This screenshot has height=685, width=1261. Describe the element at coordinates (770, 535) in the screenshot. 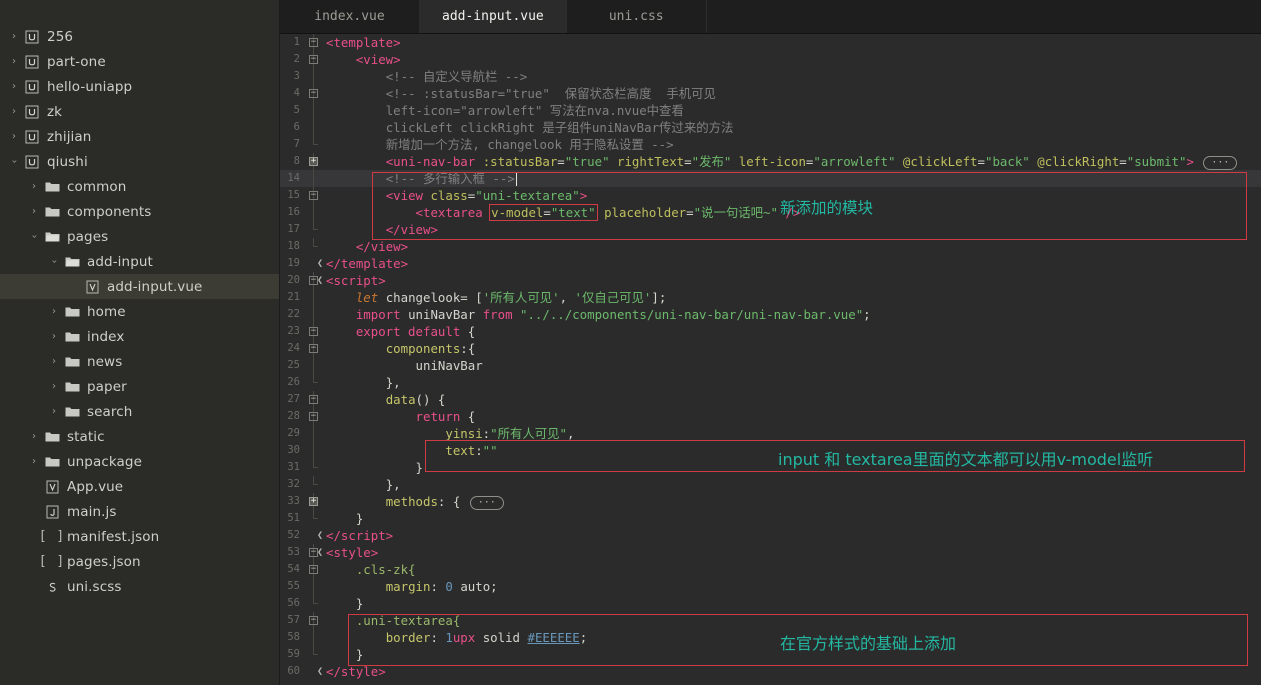

I see `code-line: 52 ❮ </script>` at that location.